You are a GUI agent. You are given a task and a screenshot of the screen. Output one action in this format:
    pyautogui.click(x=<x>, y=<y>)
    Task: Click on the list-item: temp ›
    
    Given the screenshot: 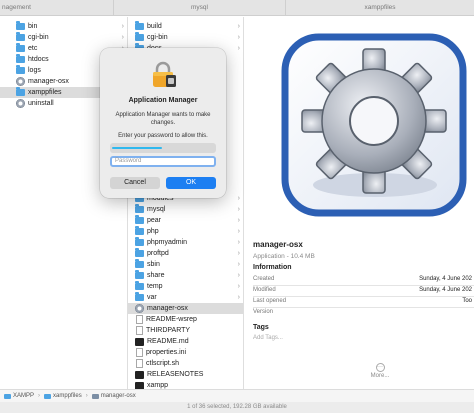 What is the action you would take?
    pyautogui.click(x=185, y=286)
    